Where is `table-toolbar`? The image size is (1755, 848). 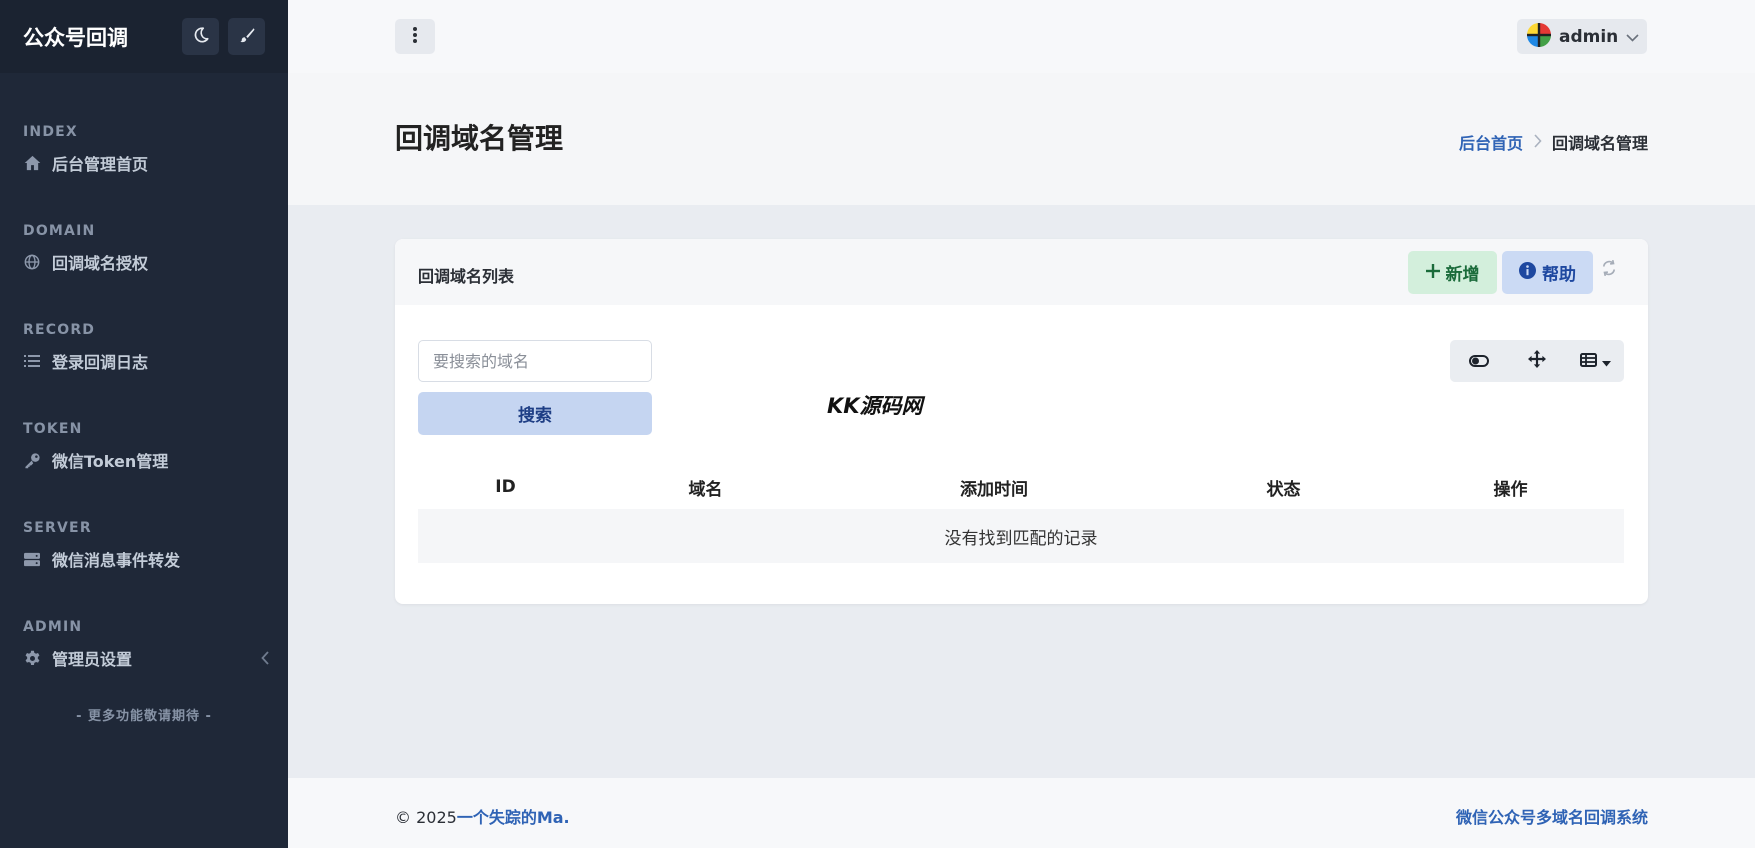 table-toolbar is located at coordinates (1537, 361).